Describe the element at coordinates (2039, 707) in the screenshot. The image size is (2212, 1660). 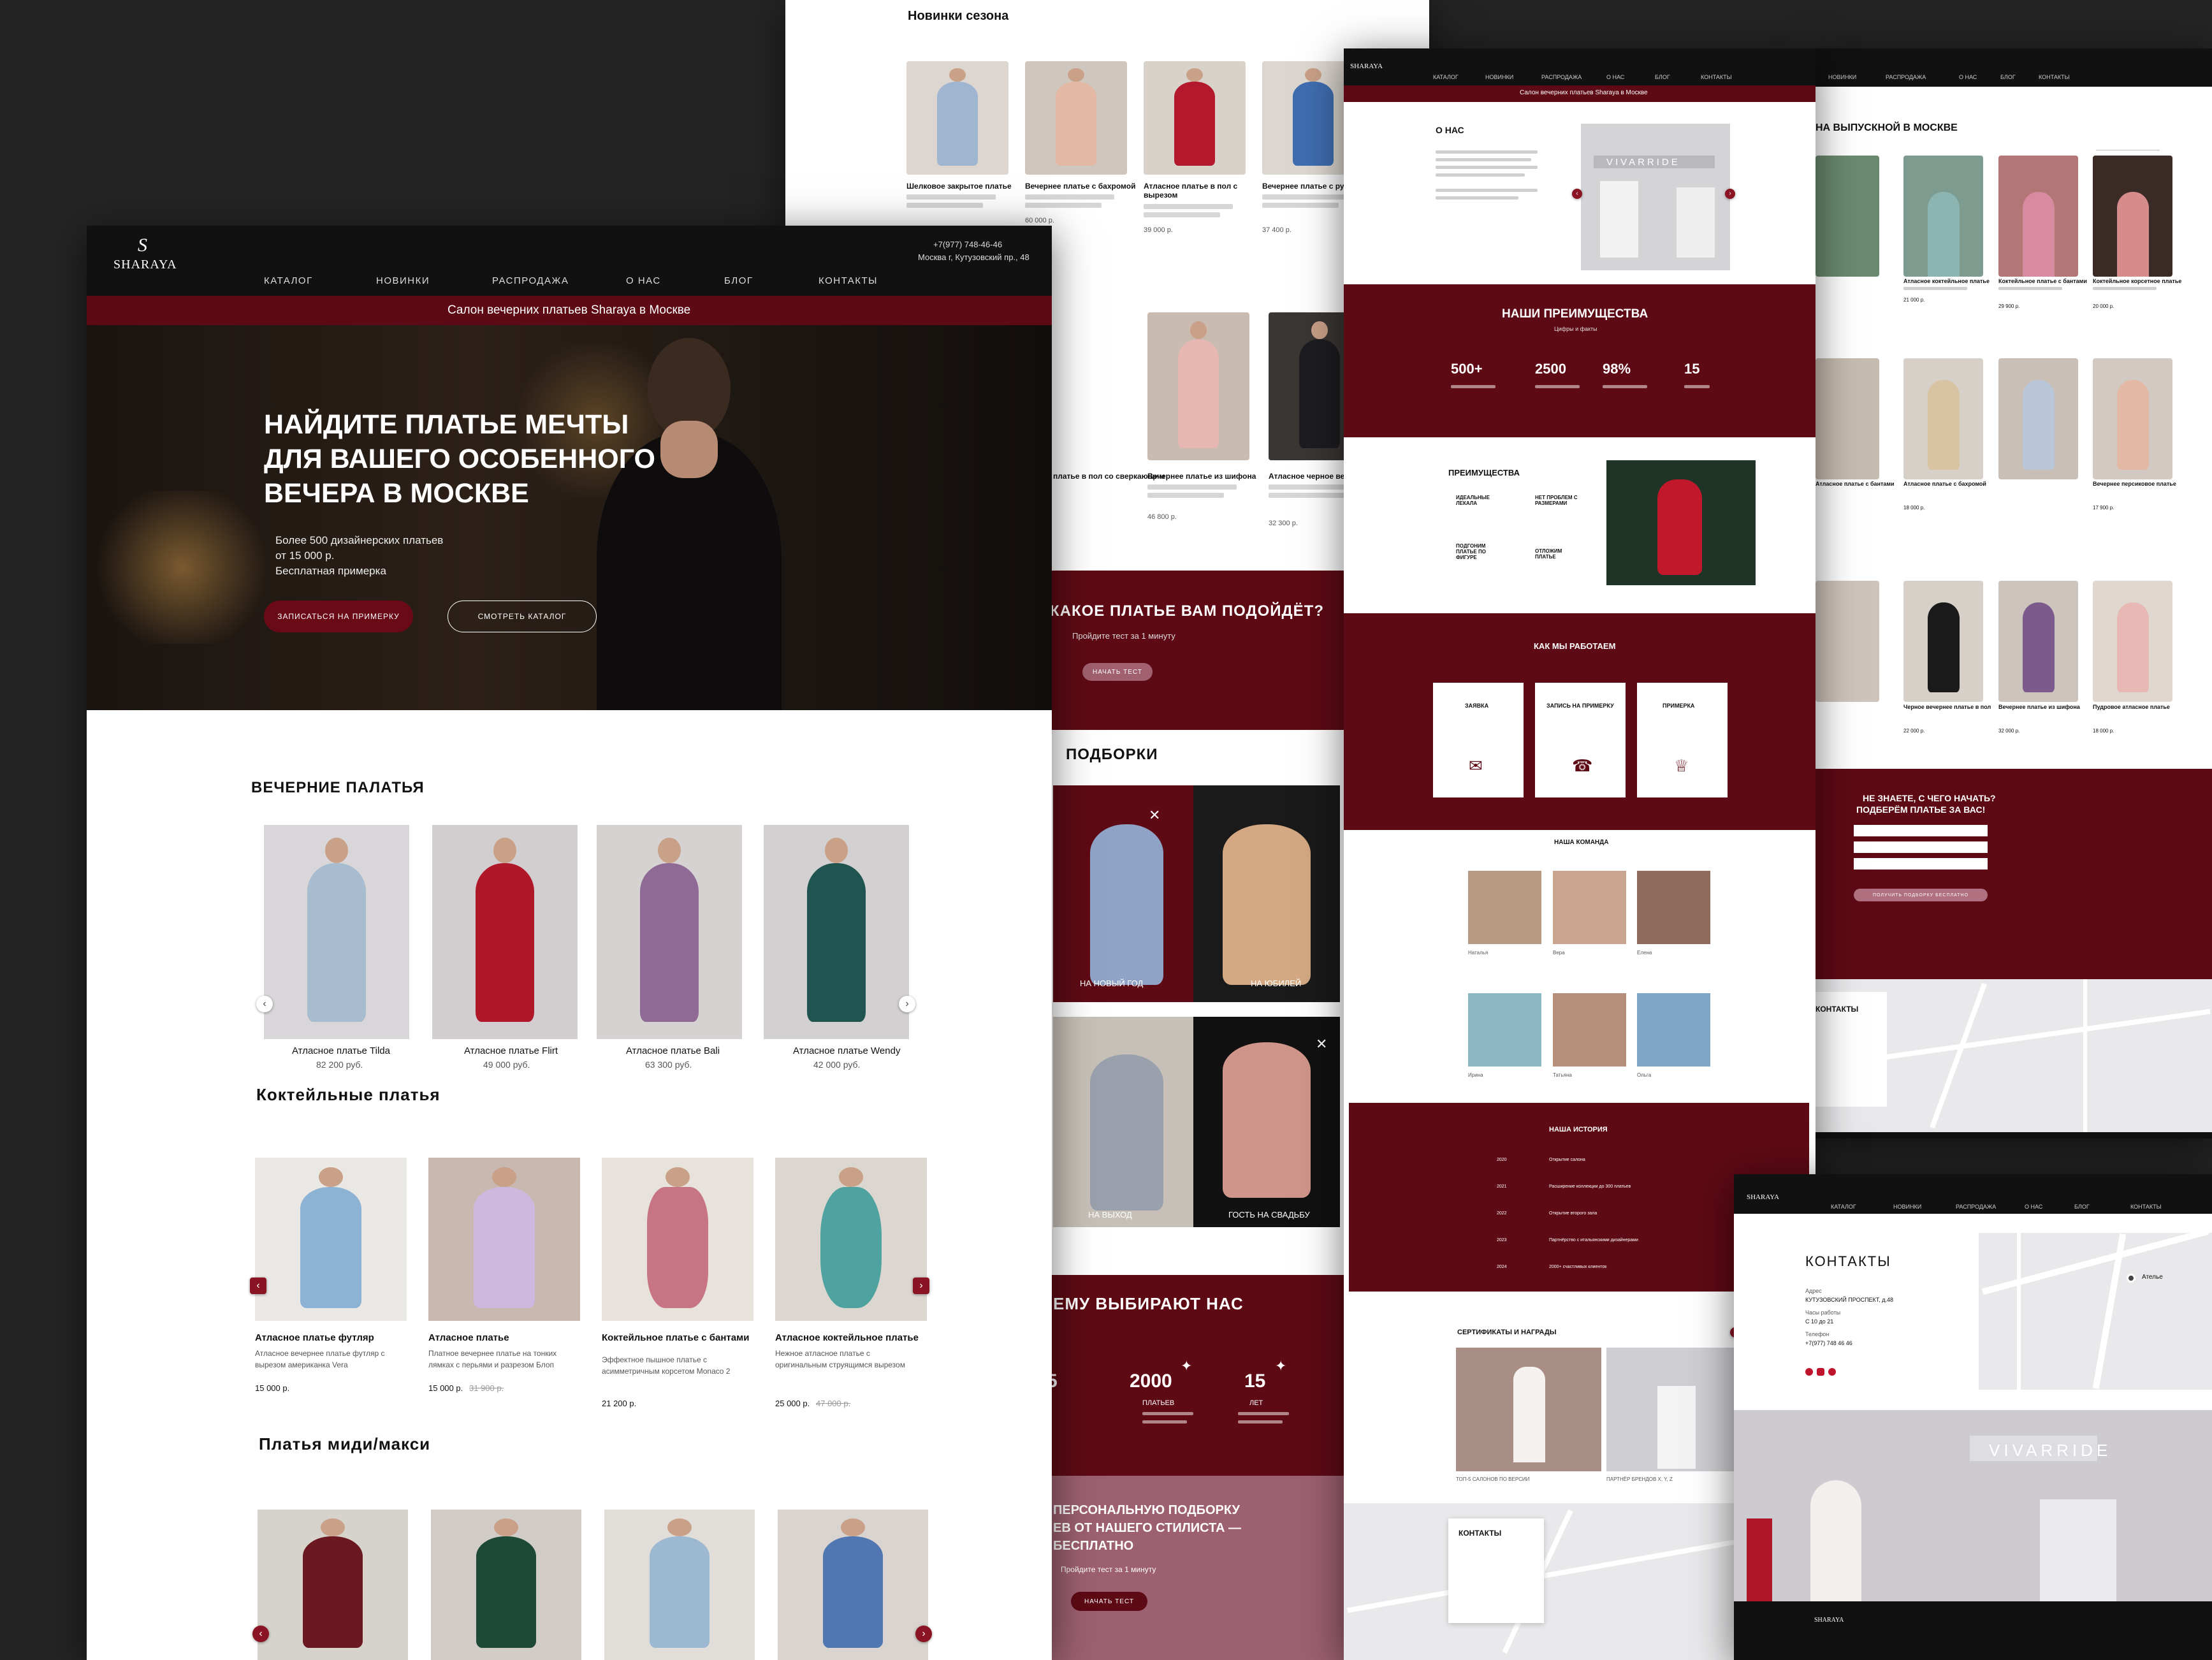
I see `product-name: Вечернее платье из шифона` at that location.